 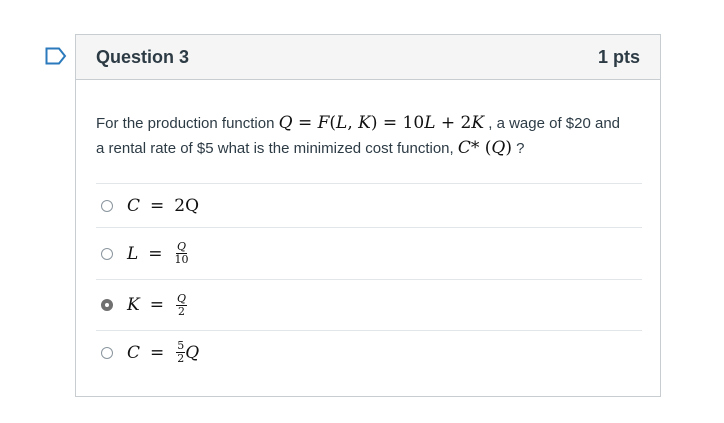 I want to click on production-function-math: Q = F(L, K) = 10L + 2K, so click(x=381, y=123).